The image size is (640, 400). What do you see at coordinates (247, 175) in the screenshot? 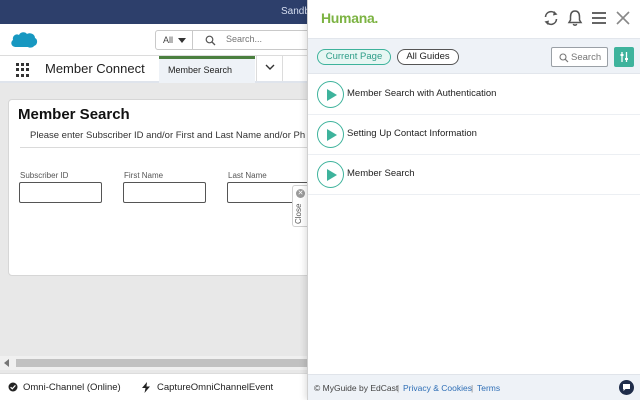
I see `last-name-label: Last Name` at bounding box center [247, 175].